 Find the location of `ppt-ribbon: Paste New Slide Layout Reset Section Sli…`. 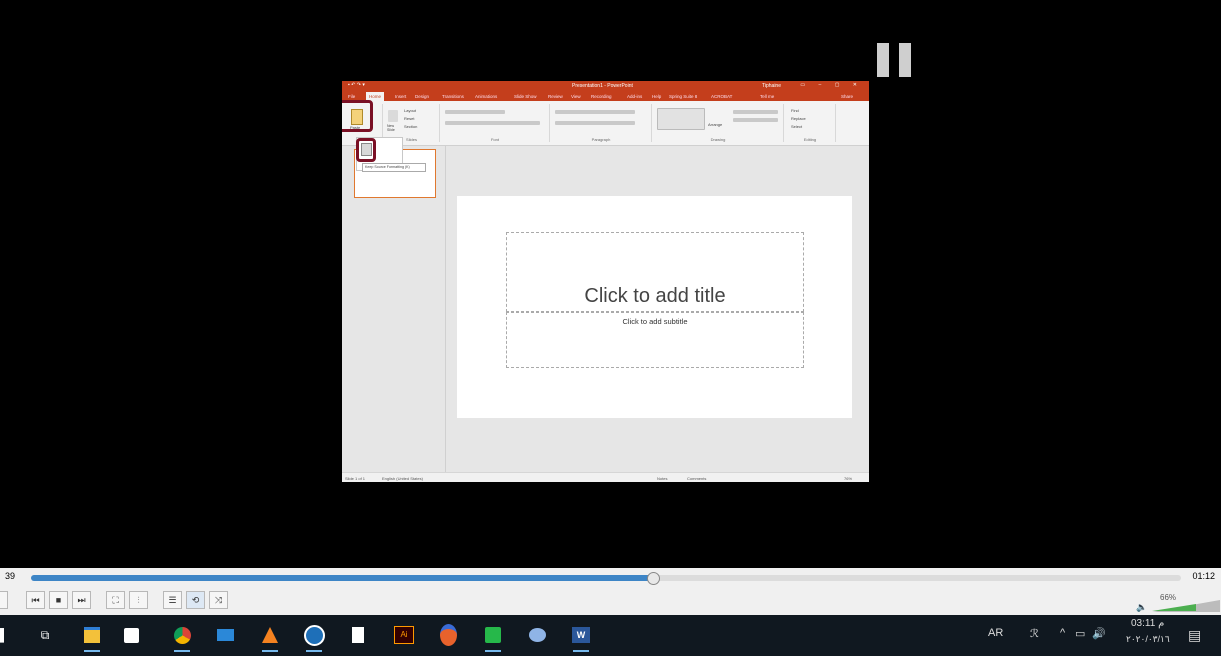

ppt-ribbon: Paste New Slide Layout Reset Section Sli… is located at coordinates (605, 123).